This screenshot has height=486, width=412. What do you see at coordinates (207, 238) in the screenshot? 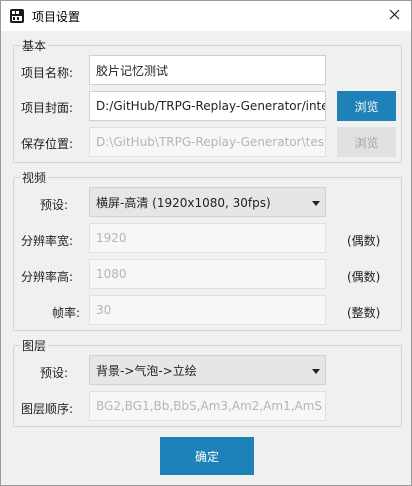
I see `width-input: 1920` at bounding box center [207, 238].